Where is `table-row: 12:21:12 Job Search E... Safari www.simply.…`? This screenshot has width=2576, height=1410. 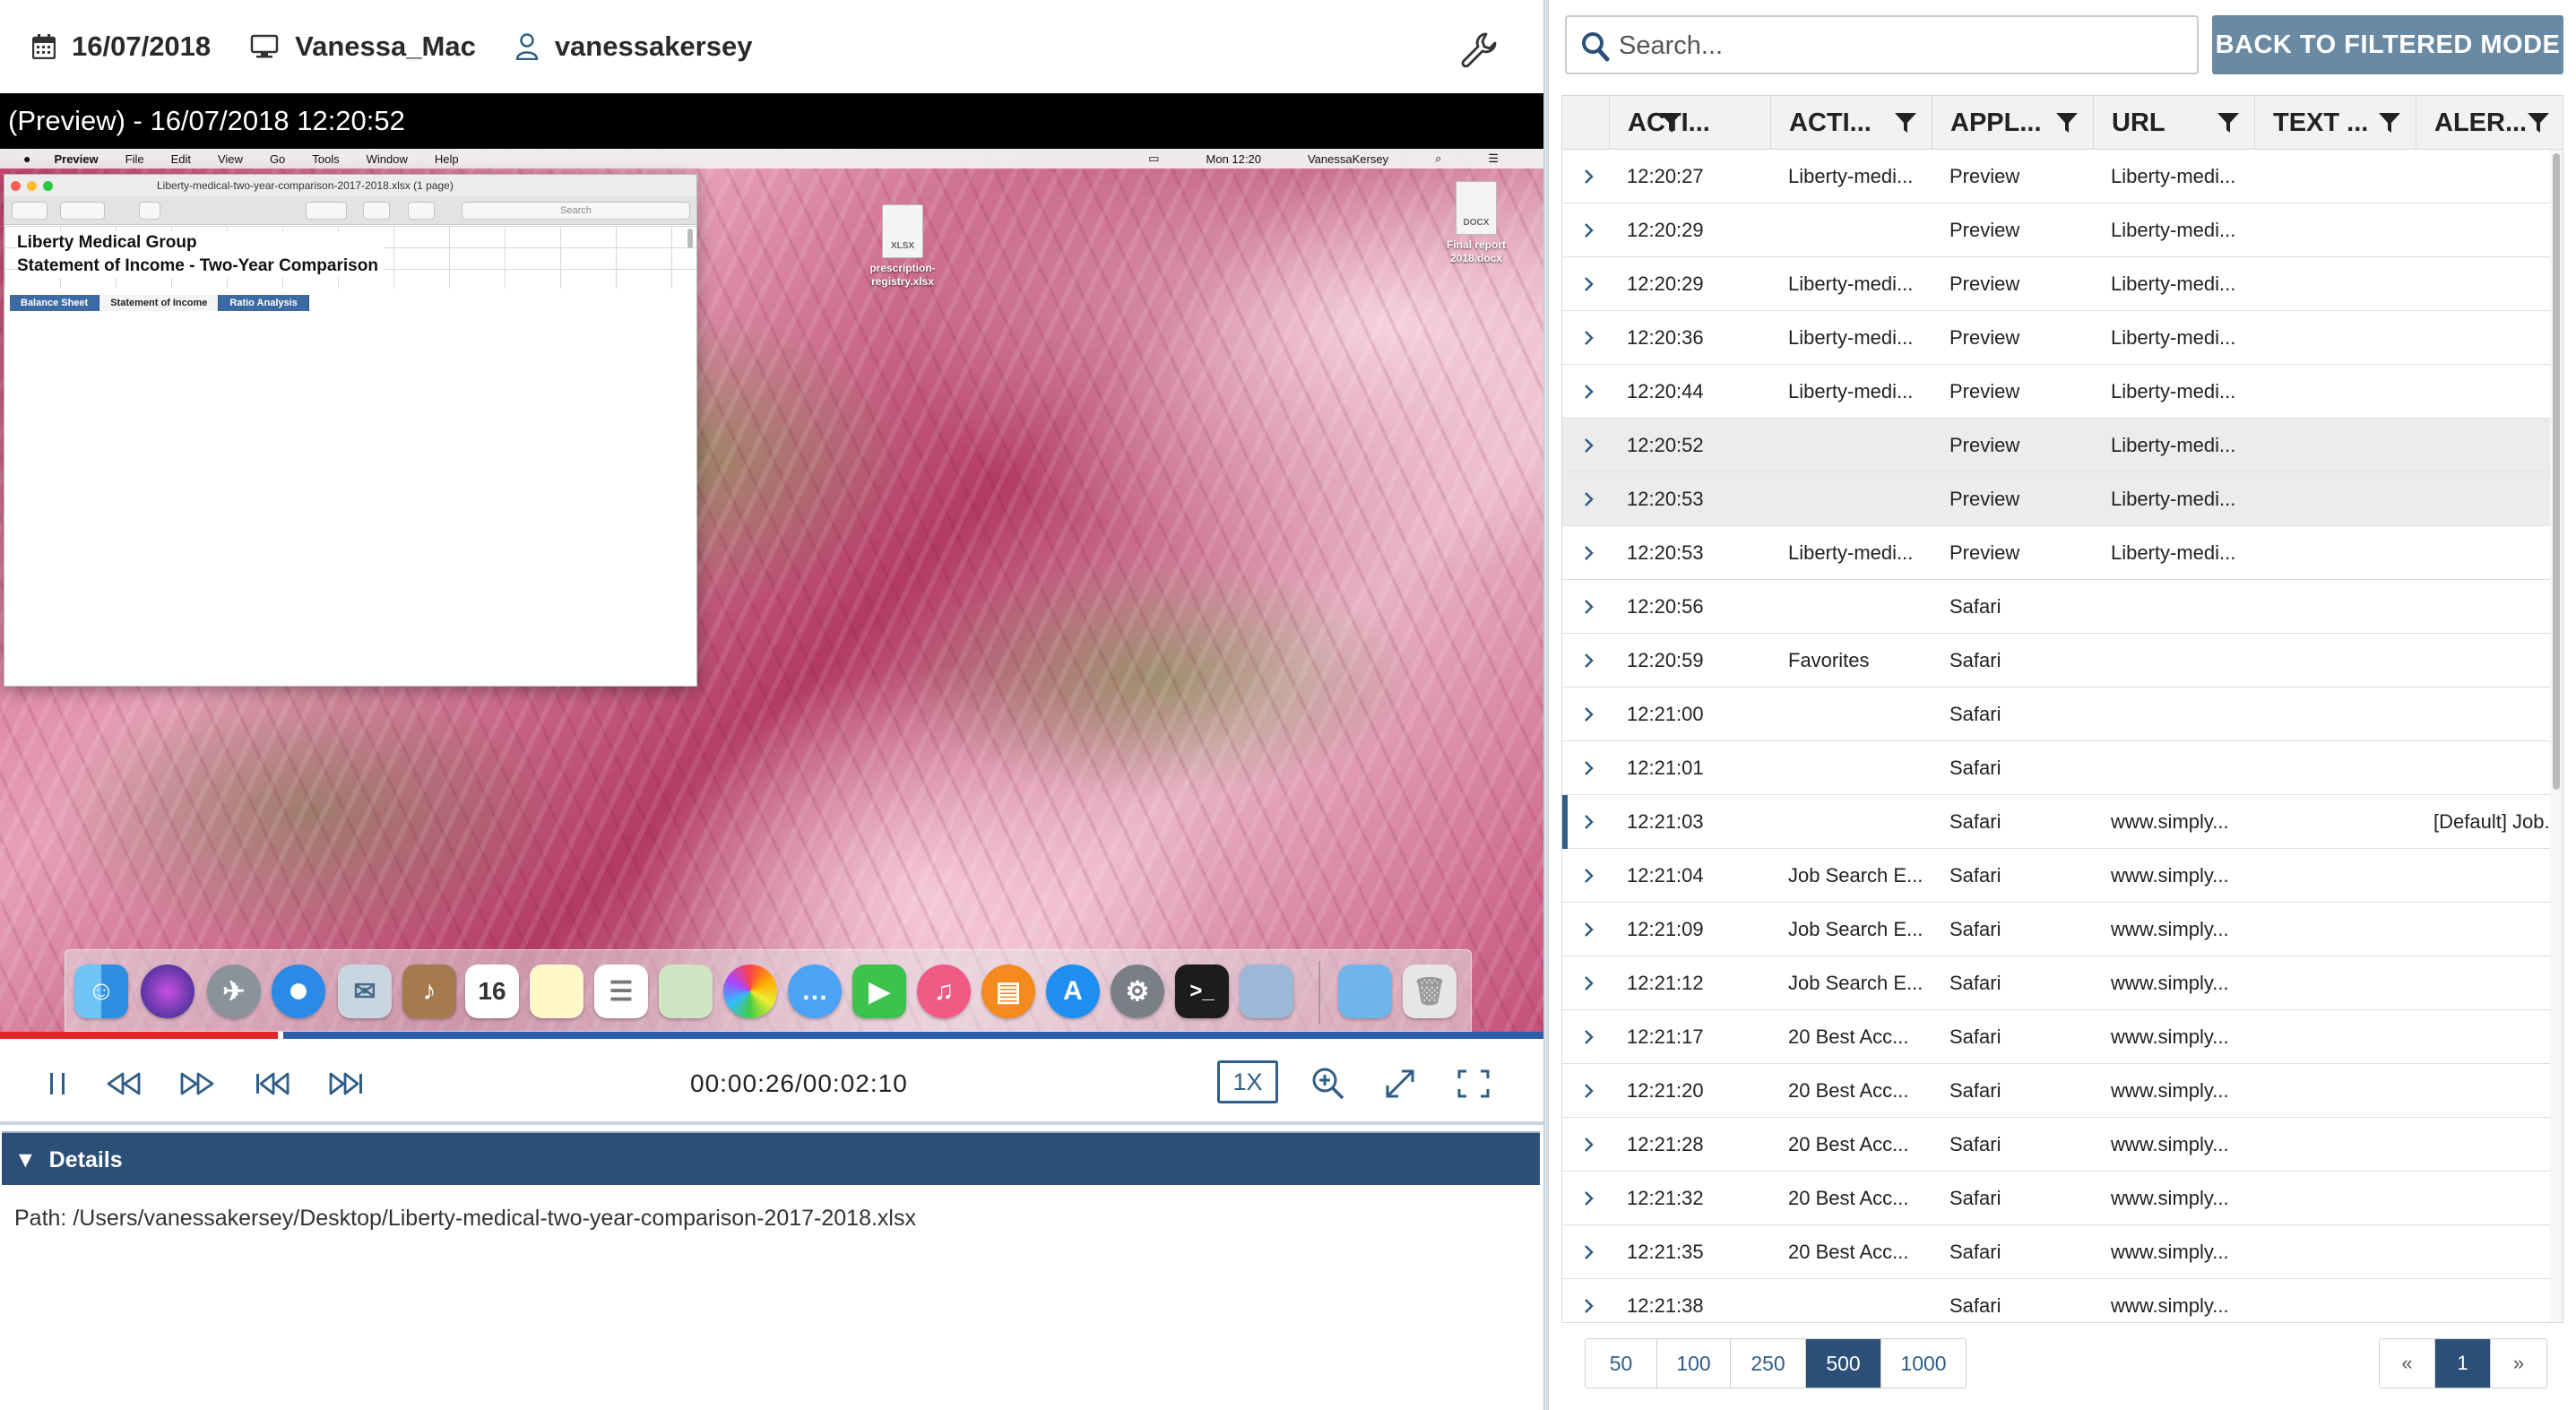 table-row: 12:21:12 Job Search E... Safari www.simply.… is located at coordinates (2057, 983).